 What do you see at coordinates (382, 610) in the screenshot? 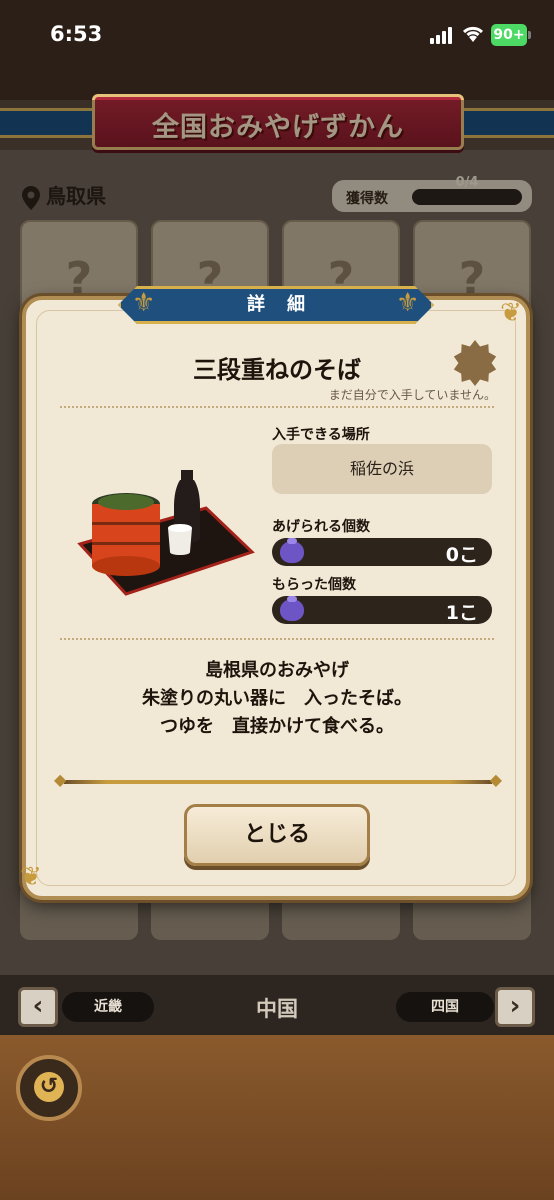
I see `received-count: 1こ` at bounding box center [382, 610].